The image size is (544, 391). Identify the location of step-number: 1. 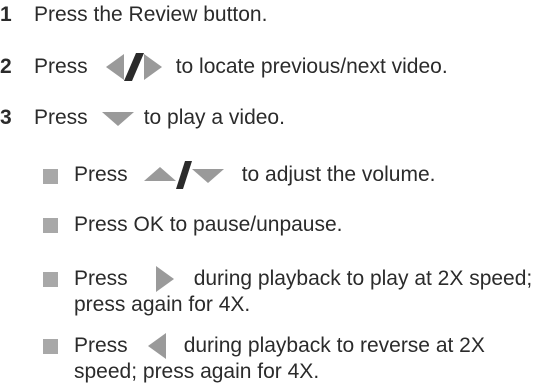
(6, 14).